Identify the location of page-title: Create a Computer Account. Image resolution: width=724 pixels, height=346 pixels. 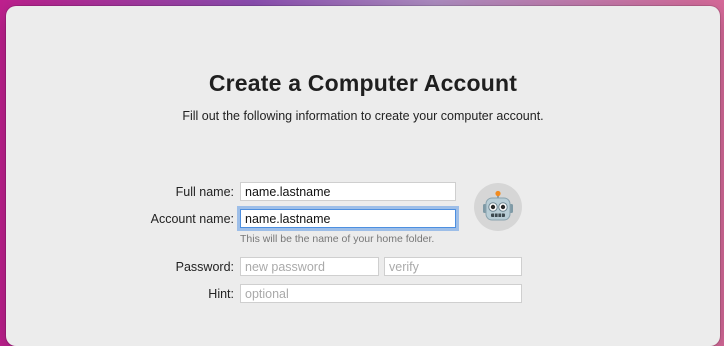
(363, 83).